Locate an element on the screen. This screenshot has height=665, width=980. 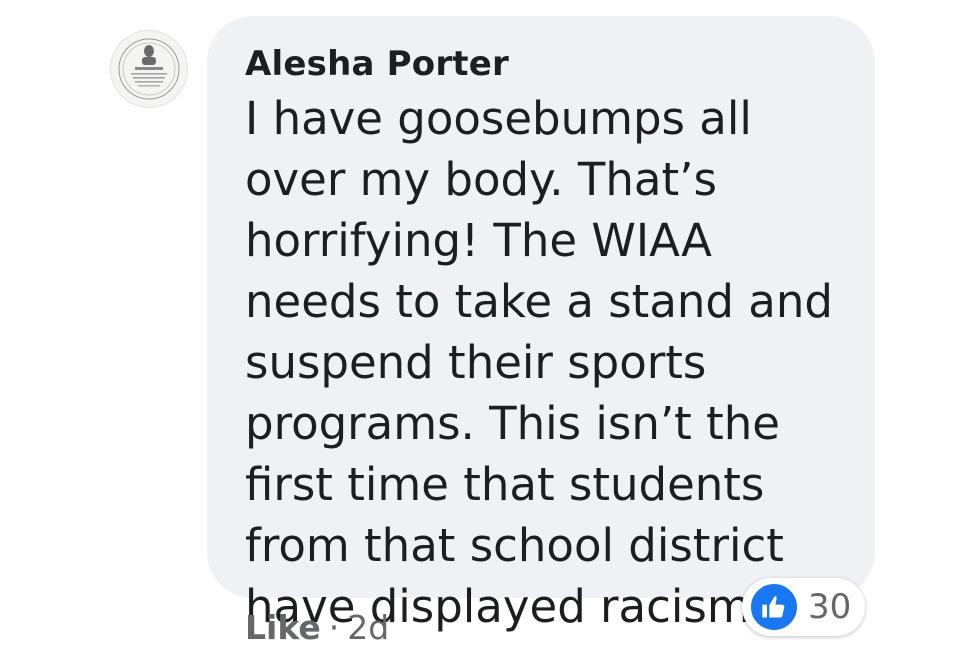
like-button: Like is located at coordinates (283, 627).